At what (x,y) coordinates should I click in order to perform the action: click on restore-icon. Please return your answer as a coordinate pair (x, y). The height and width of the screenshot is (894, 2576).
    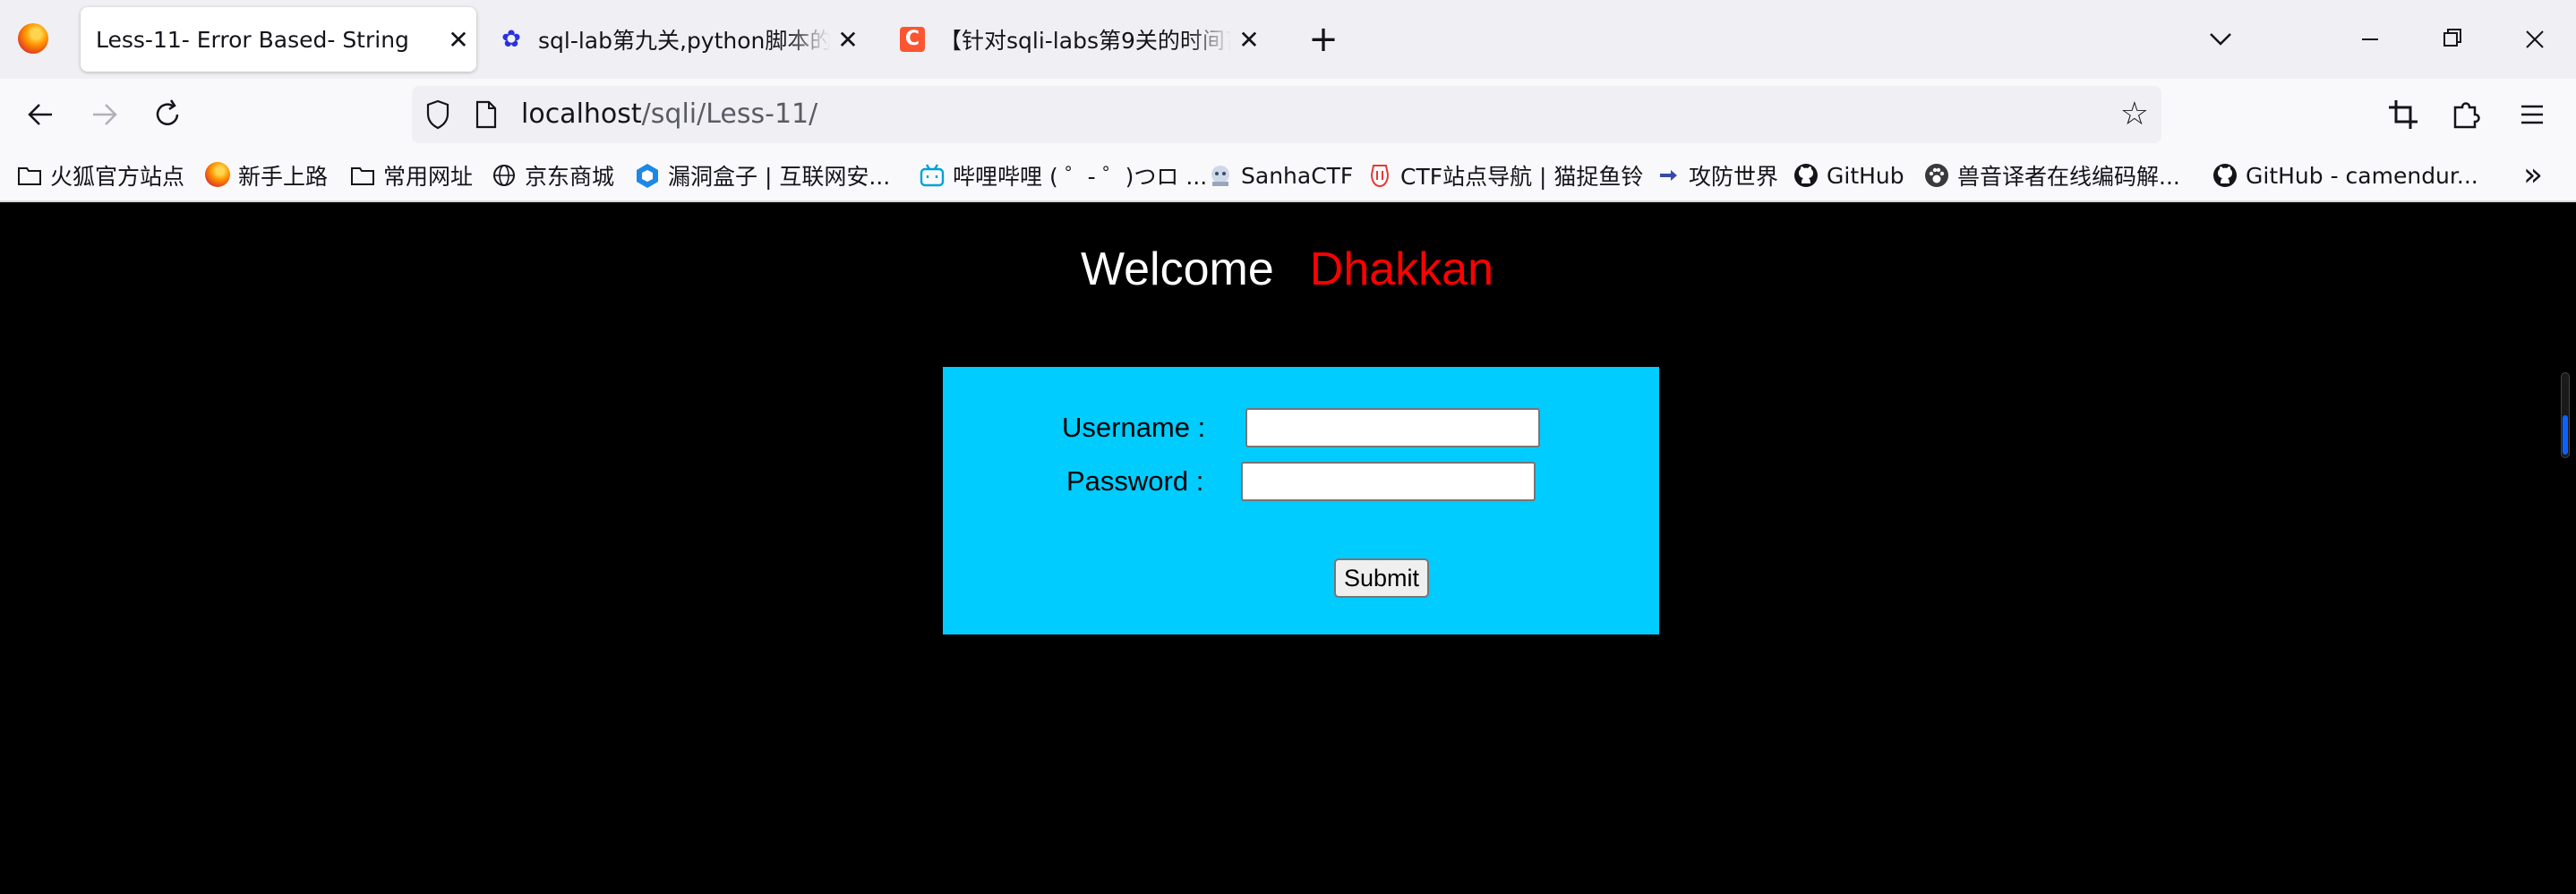
    Looking at the image, I should click on (2452, 39).